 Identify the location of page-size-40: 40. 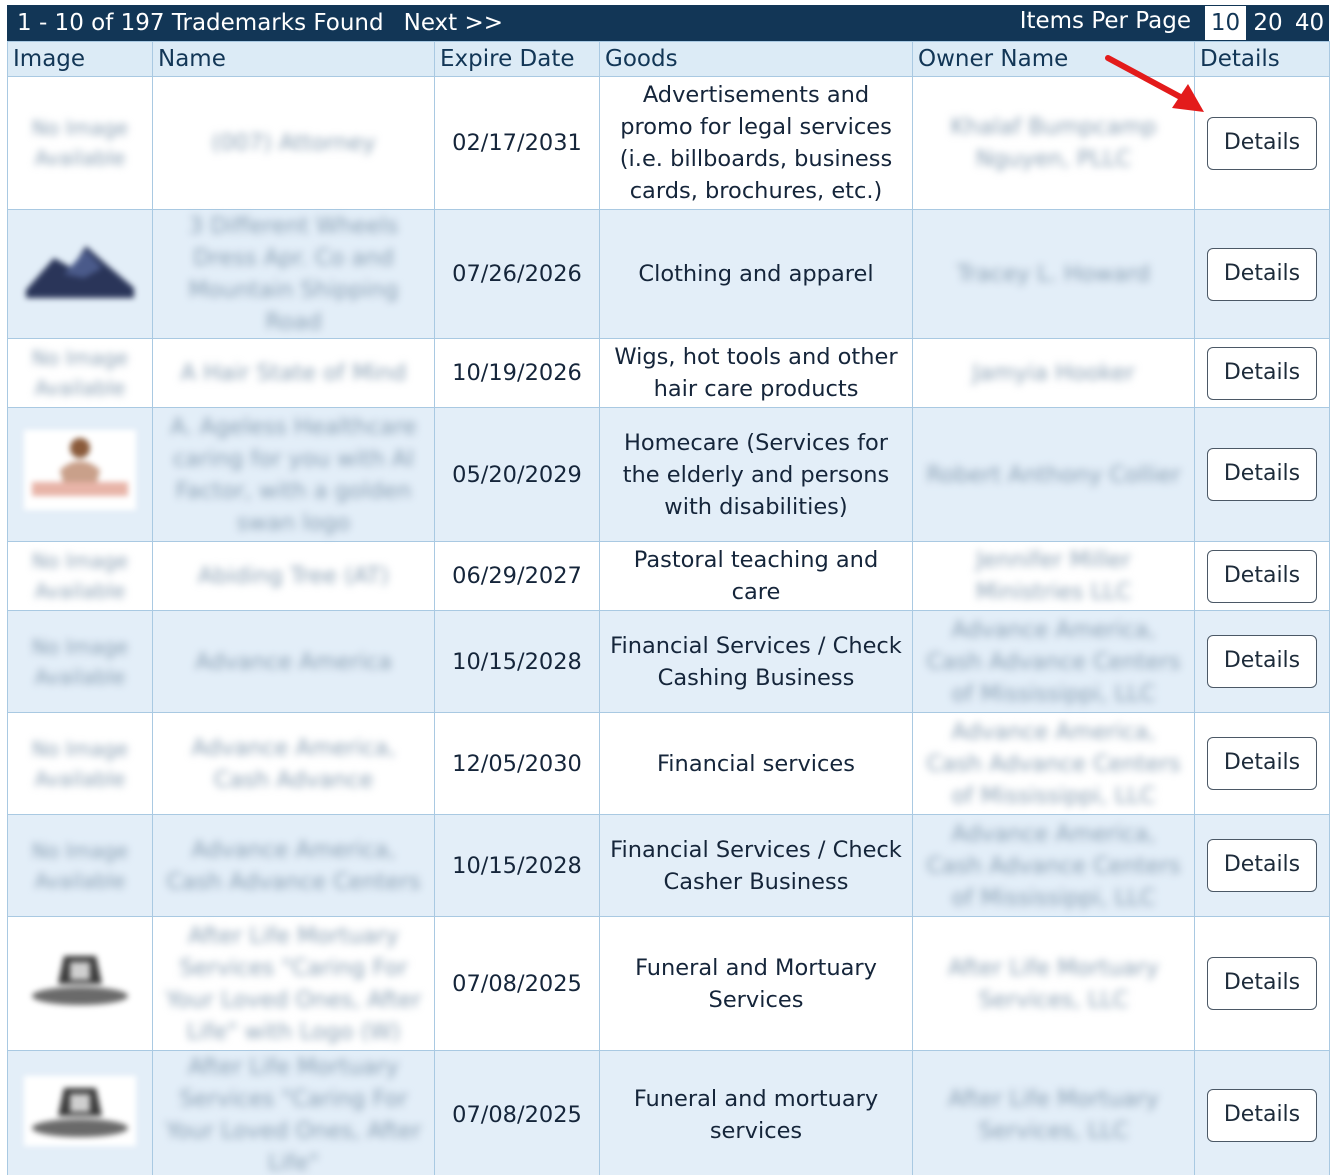
(1309, 23).